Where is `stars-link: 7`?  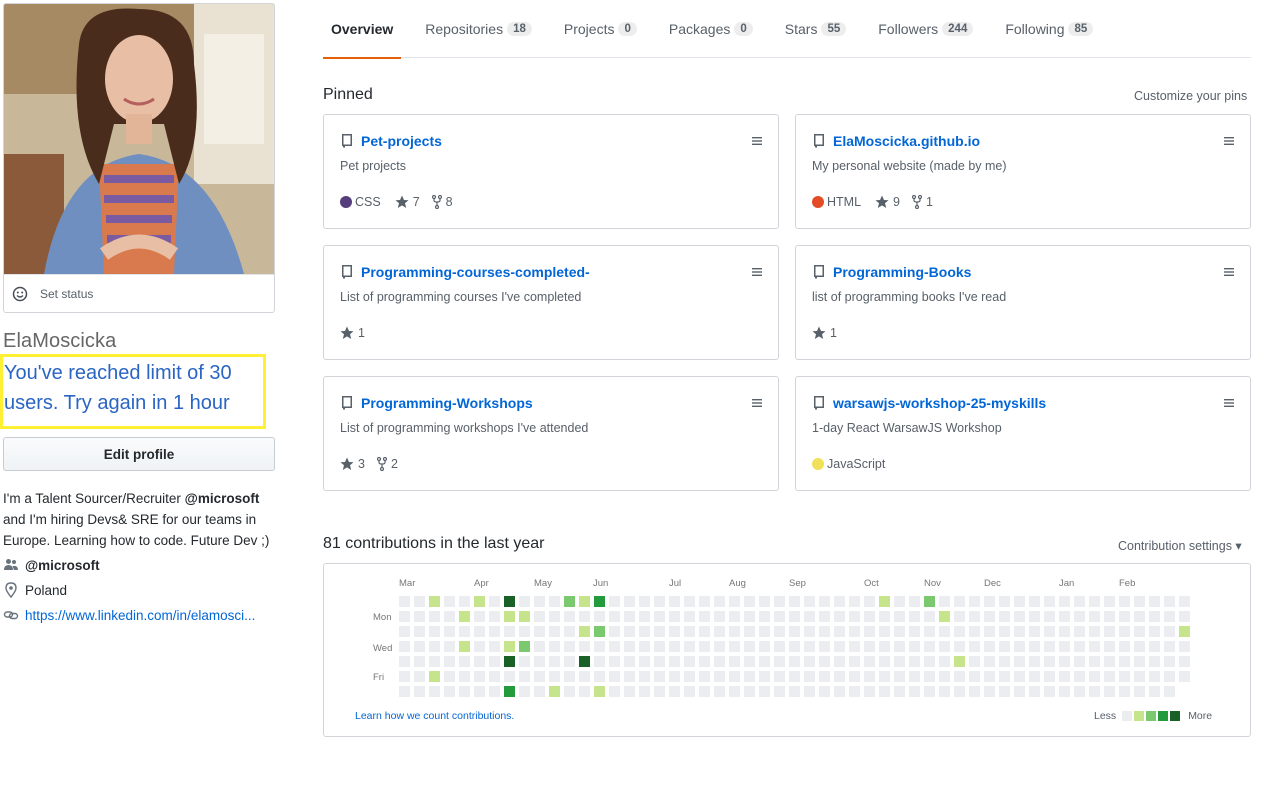 stars-link: 7 is located at coordinates (407, 202).